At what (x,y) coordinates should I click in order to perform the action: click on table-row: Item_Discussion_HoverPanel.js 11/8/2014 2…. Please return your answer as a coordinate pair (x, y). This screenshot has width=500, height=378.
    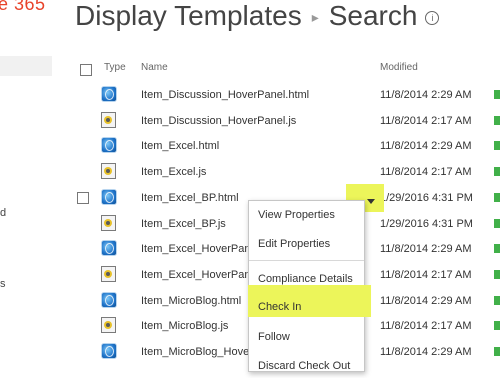
    Looking at the image, I should click on (250, 121).